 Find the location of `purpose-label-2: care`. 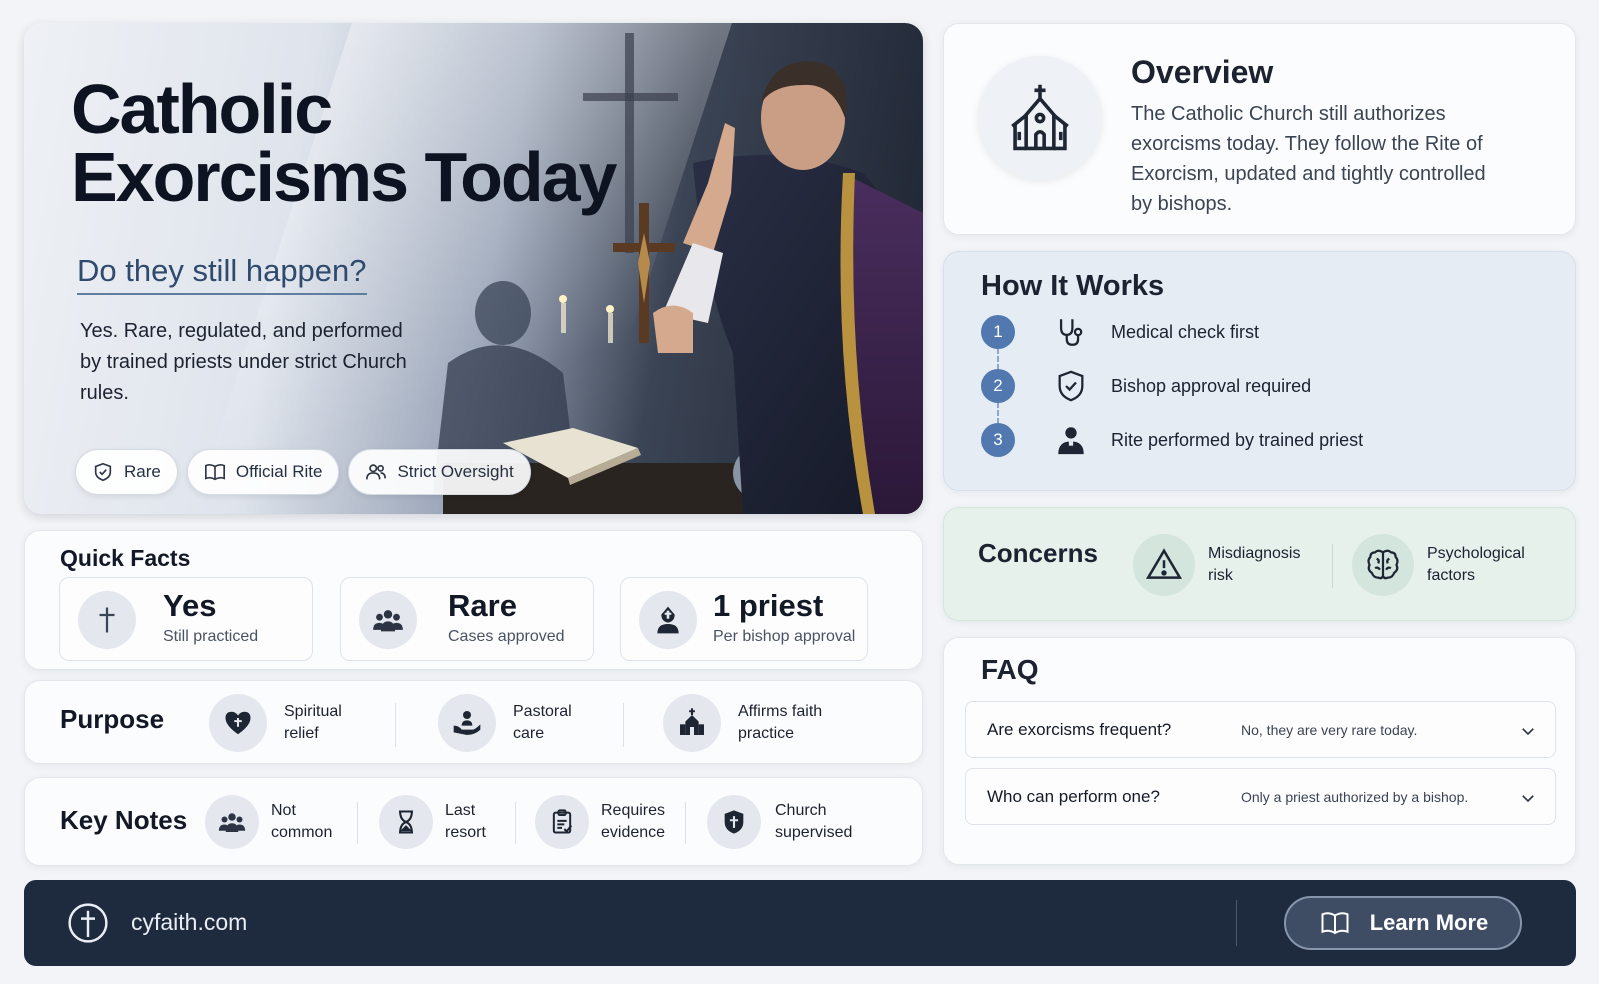

purpose-label-2: care is located at coordinates (529, 733).